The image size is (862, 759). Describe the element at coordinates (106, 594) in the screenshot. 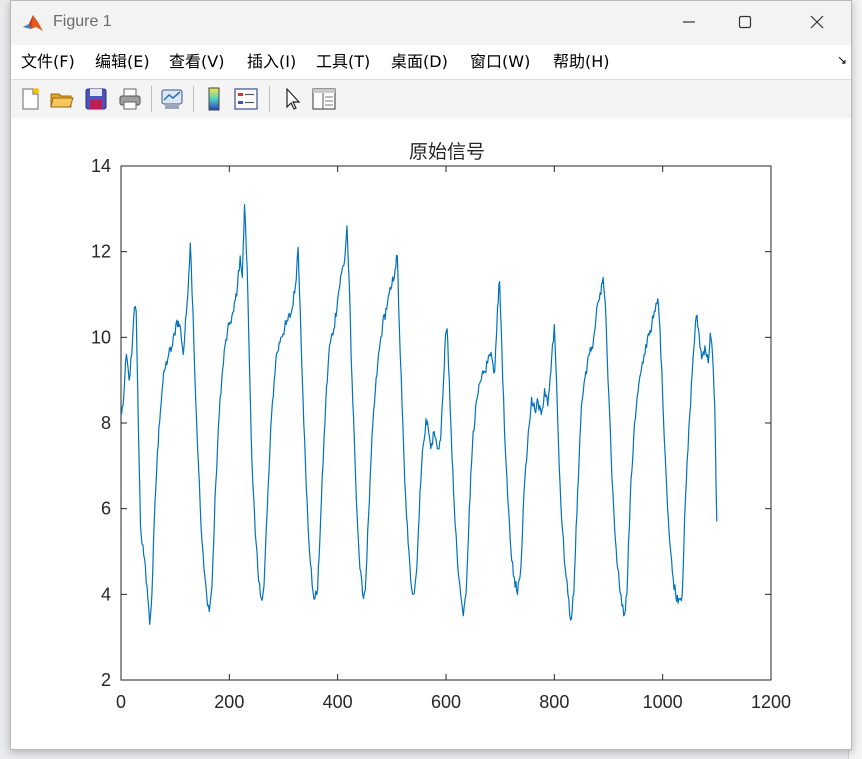

I see `y-tick-label: 4` at that location.